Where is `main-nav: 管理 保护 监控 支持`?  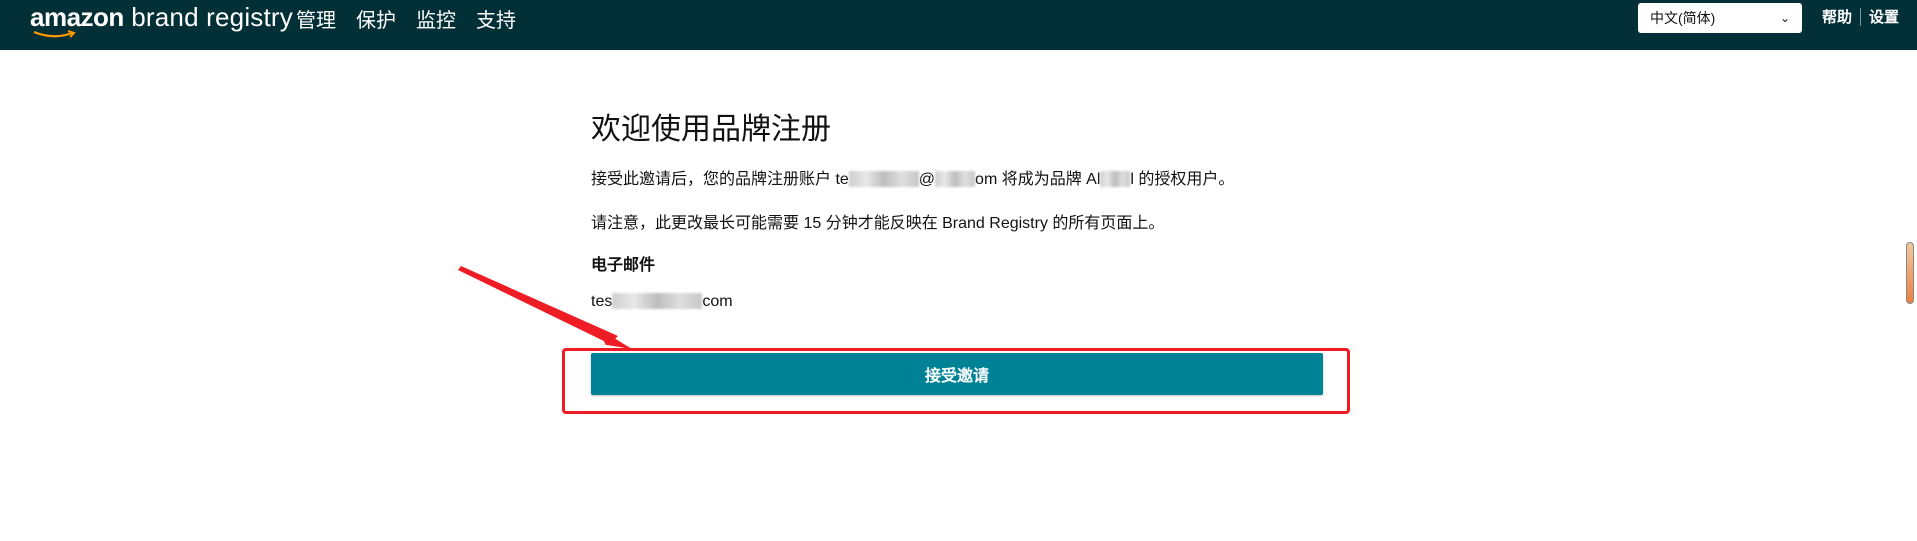 main-nav: 管理 保护 监控 支持 is located at coordinates (406, 18).